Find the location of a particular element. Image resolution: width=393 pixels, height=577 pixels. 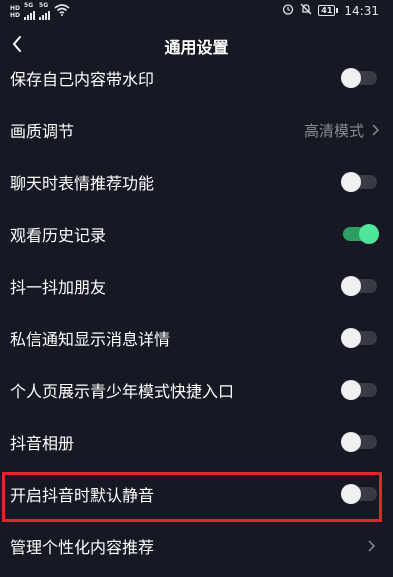

battery-icon: 41 is located at coordinates (328, 10).